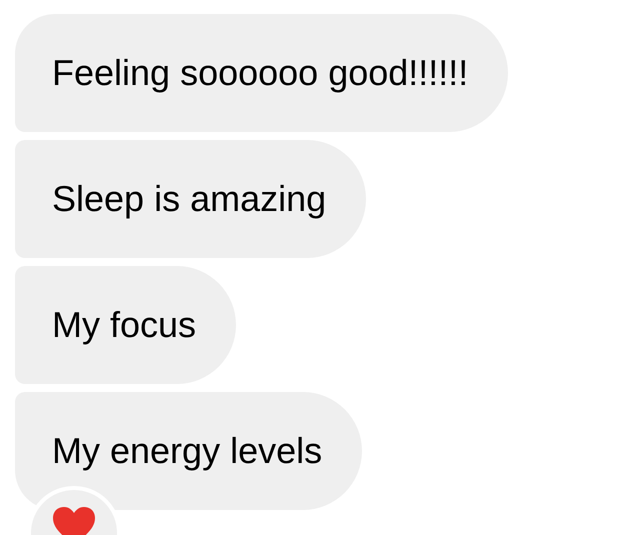 This screenshot has height=535, width=634. I want to click on message-bubble: My energy levels, so click(188, 451).